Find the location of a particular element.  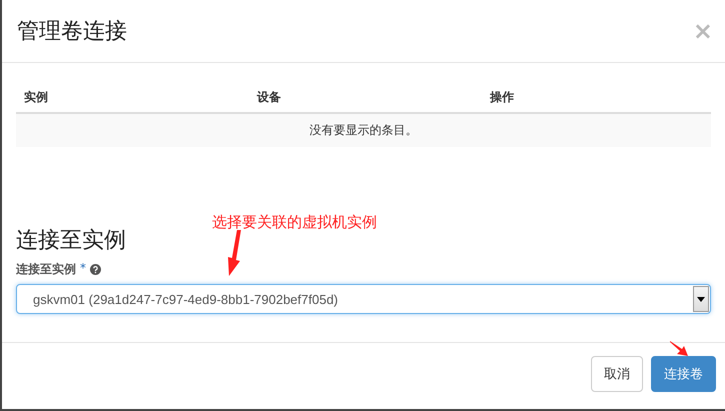

column-header: 实例 is located at coordinates (36, 97).